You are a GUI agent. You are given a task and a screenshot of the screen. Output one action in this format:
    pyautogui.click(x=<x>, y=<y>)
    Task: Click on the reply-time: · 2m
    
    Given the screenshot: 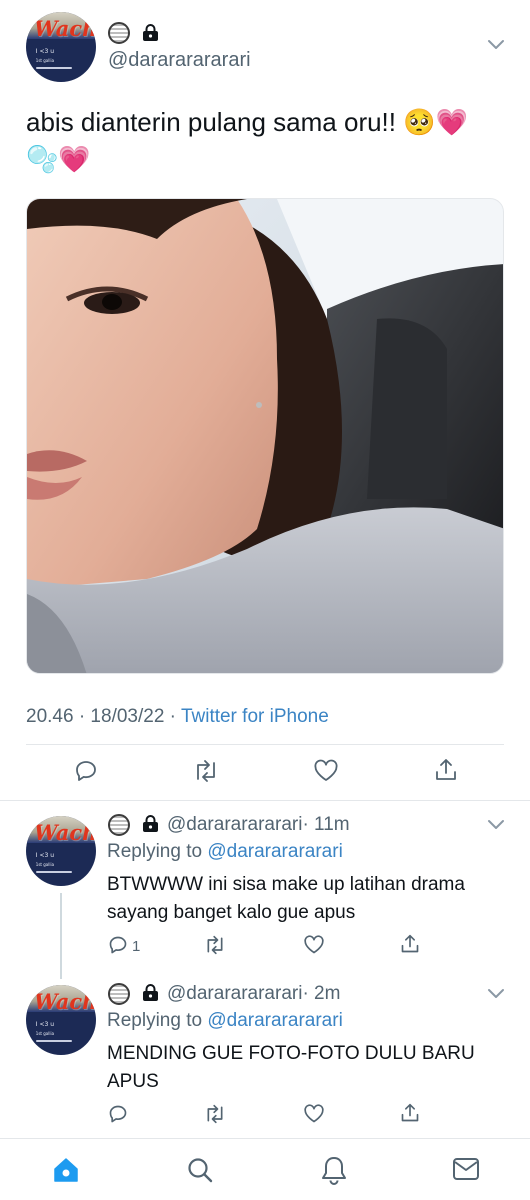 What is the action you would take?
    pyautogui.click(x=321, y=993)
    